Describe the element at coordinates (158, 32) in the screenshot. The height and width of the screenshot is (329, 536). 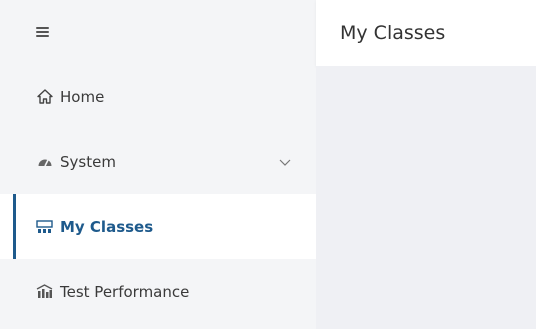
I see `sidebar-header` at that location.